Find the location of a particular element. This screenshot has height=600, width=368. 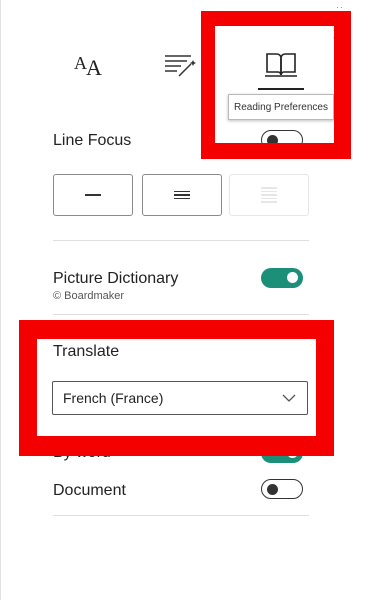

top-marks: ·· is located at coordinates (340, 7).